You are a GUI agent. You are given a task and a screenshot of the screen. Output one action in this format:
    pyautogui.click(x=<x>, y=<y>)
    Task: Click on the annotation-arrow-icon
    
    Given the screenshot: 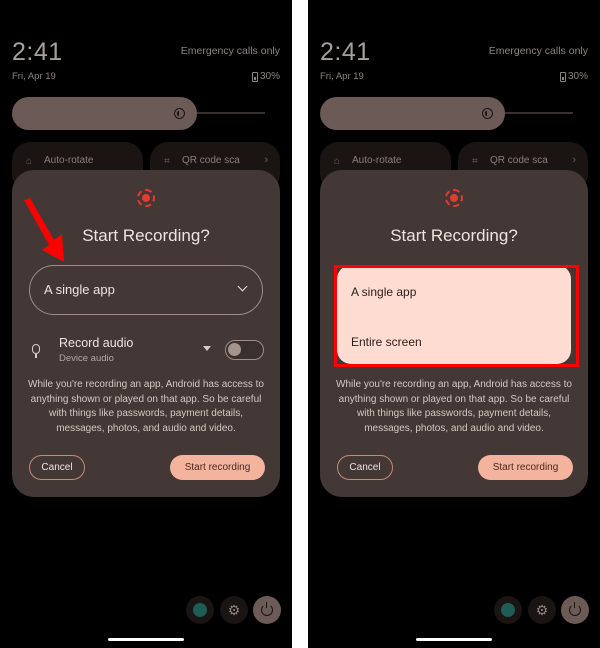 What is the action you would take?
    pyautogui.click(x=44, y=230)
    